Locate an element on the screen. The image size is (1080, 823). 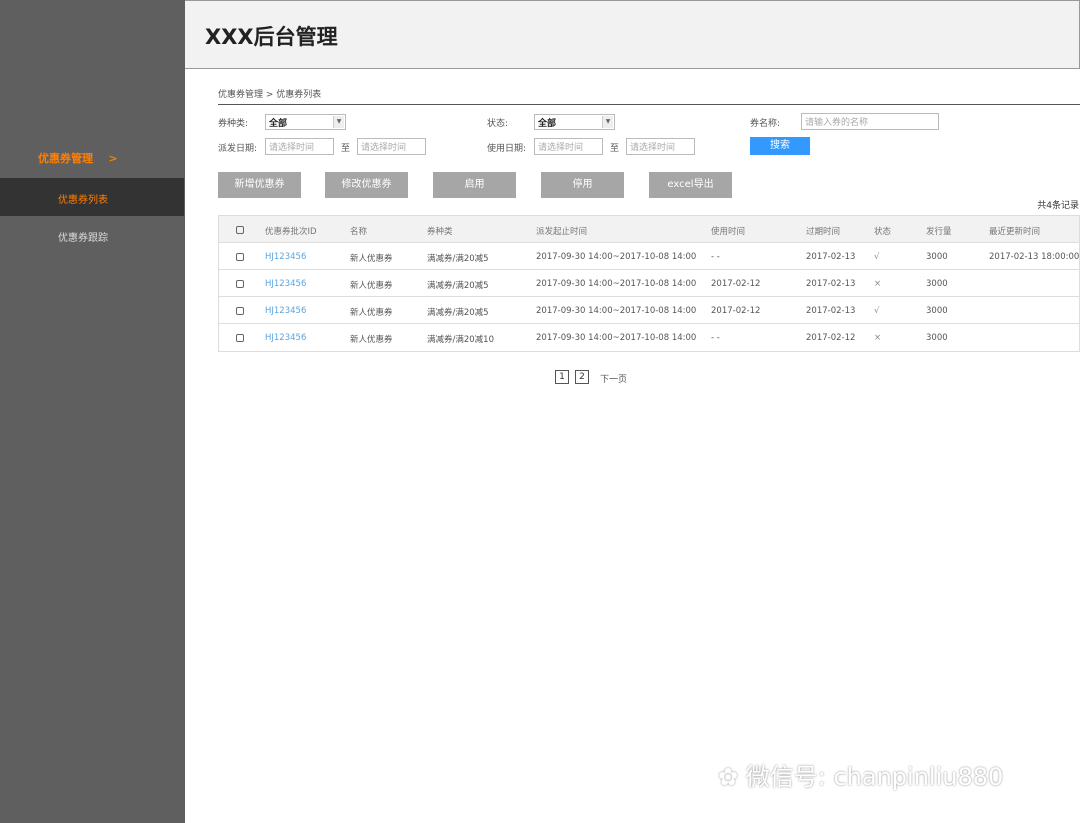
status-label: 状态: is located at coordinates (498, 124).